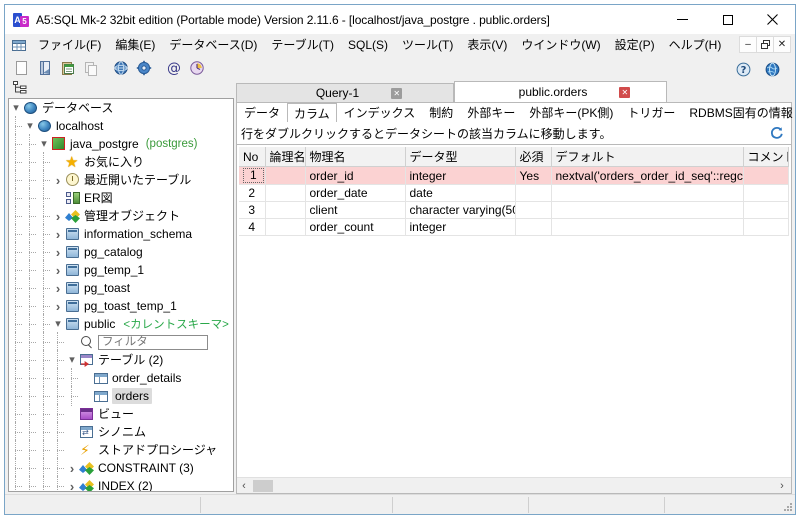 The width and height of the screenshot is (800, 519). Describe the element at coordinates (121, 483) in the screenshot. I see `tree-node-index: INDEX (2)` at that location.